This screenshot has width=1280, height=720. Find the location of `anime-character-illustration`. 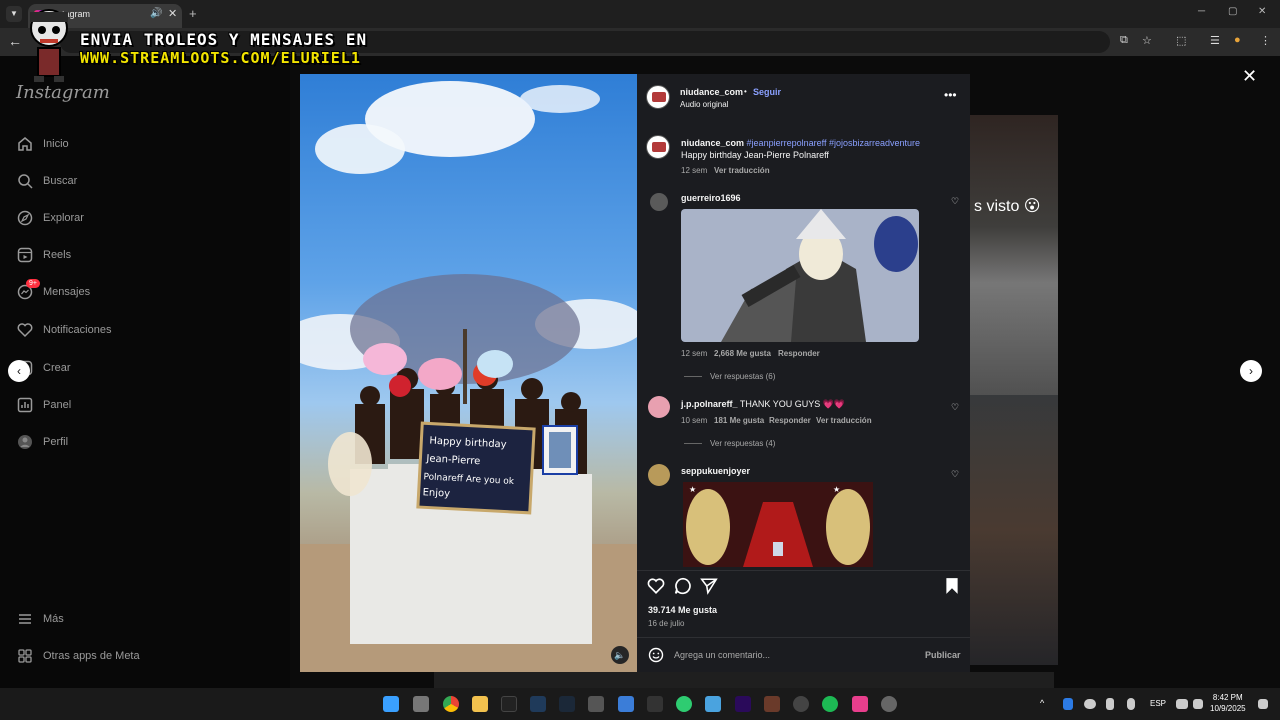

anime-character-illustration is located at coordinates (800, 275).